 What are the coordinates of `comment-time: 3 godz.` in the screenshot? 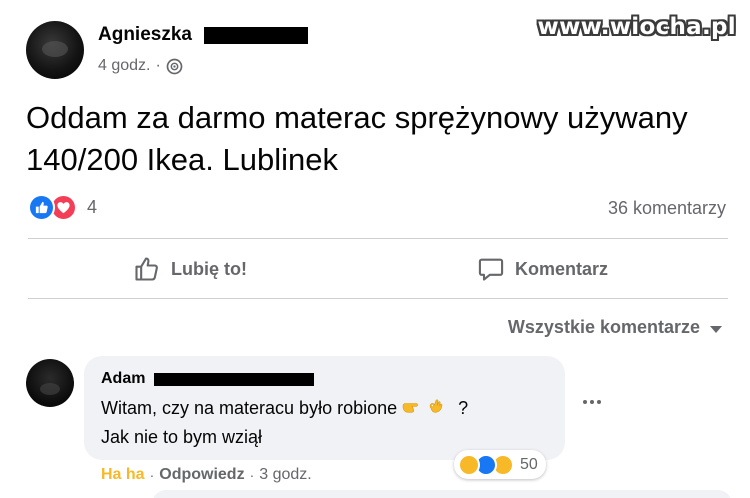 It's located at (285, 475).